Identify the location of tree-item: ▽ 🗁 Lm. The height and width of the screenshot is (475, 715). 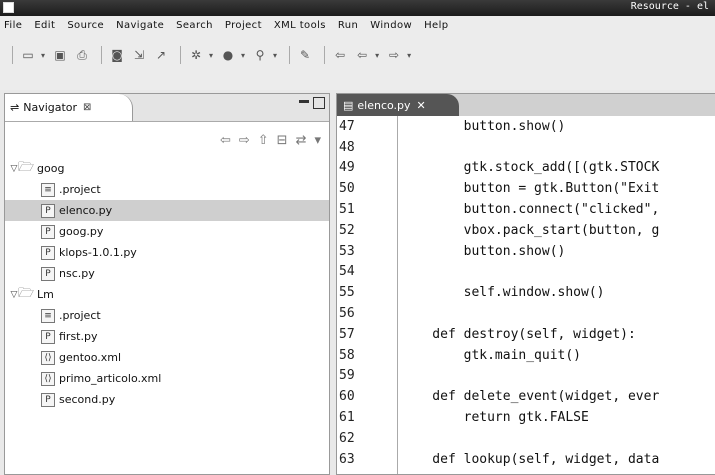
(167, 294).